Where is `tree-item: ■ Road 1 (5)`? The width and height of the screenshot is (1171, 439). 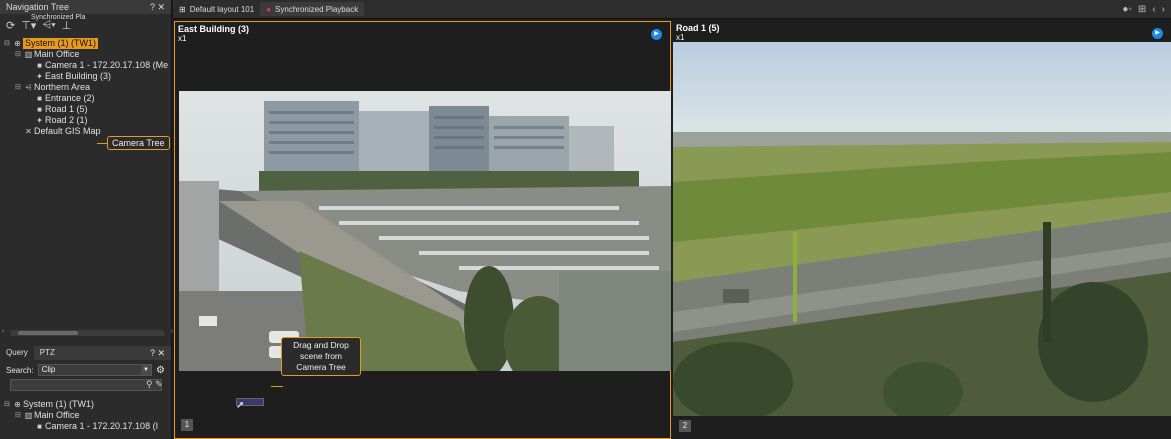 tree-item: ■ Road 1 (5) is located at coordinates (85, 109).